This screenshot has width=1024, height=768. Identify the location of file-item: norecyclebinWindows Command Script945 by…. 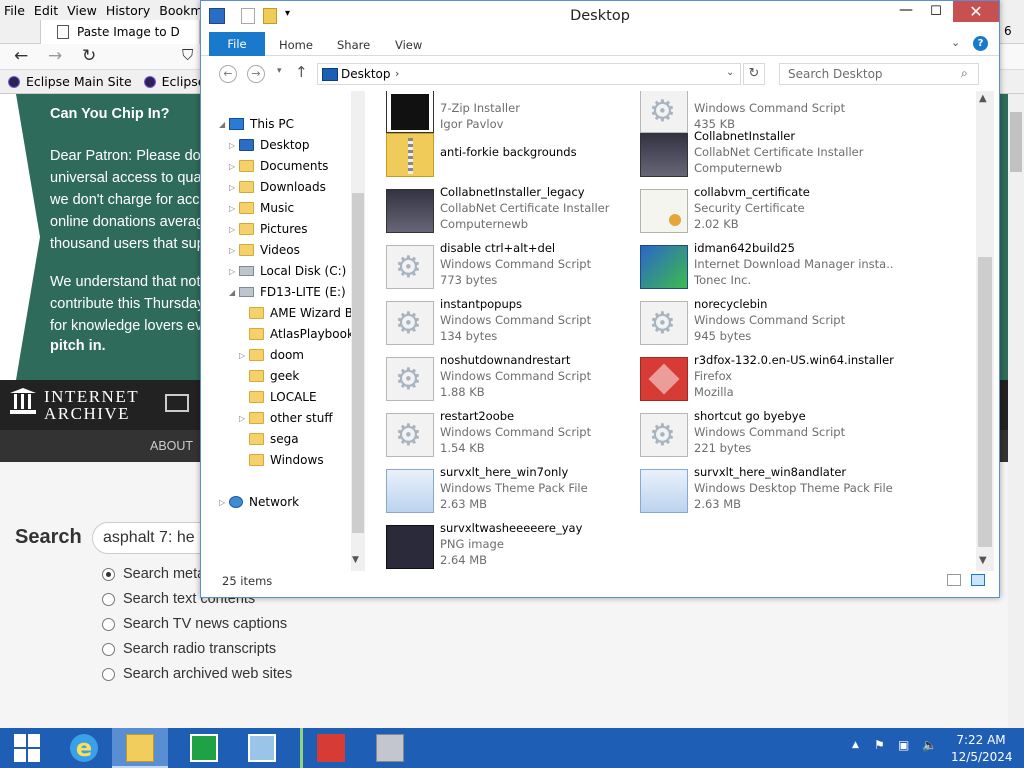
(767, 325).